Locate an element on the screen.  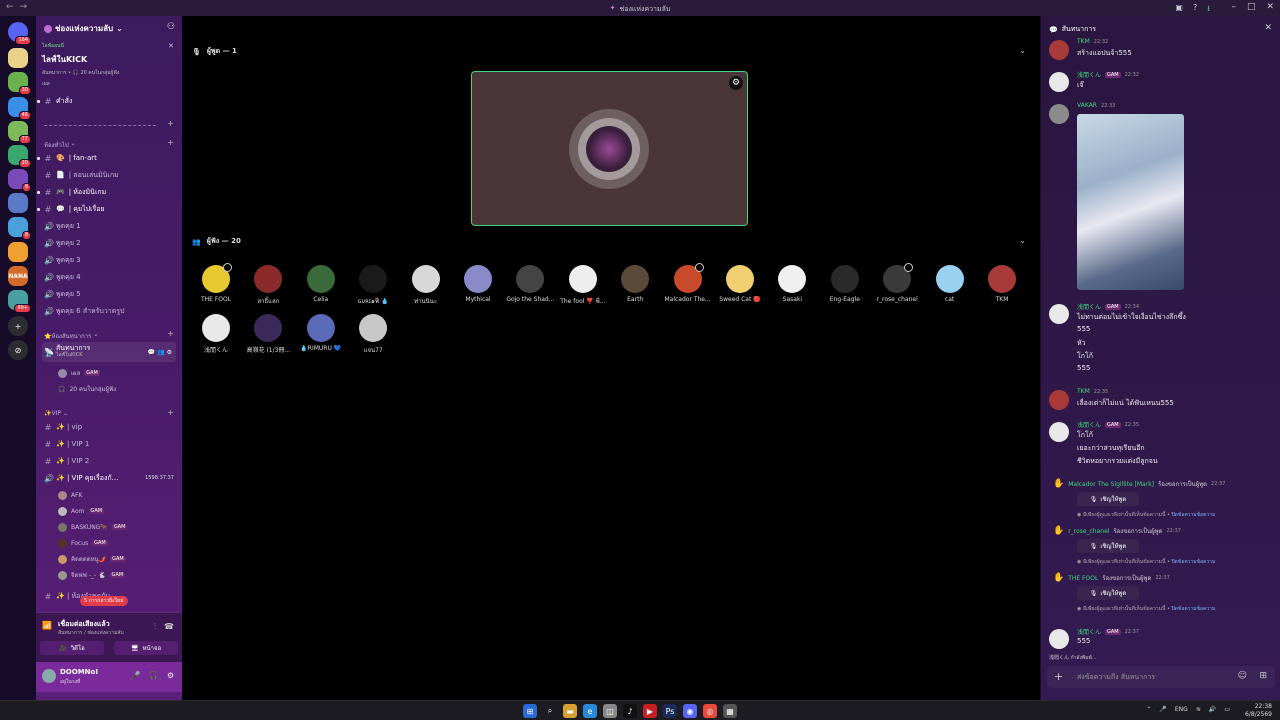
message-author: 浅閒くん GAM 22:37 is located at coordinates (1108, 631).